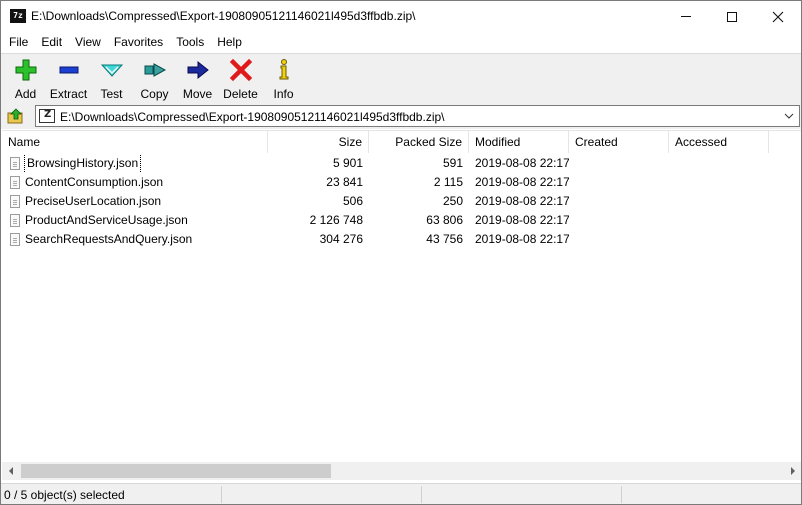 The image size is (802, 505). What do you see at coordinates (228, 42) in the screenshot?
I see `menu-help: Help` at bounding box center [228, 42].